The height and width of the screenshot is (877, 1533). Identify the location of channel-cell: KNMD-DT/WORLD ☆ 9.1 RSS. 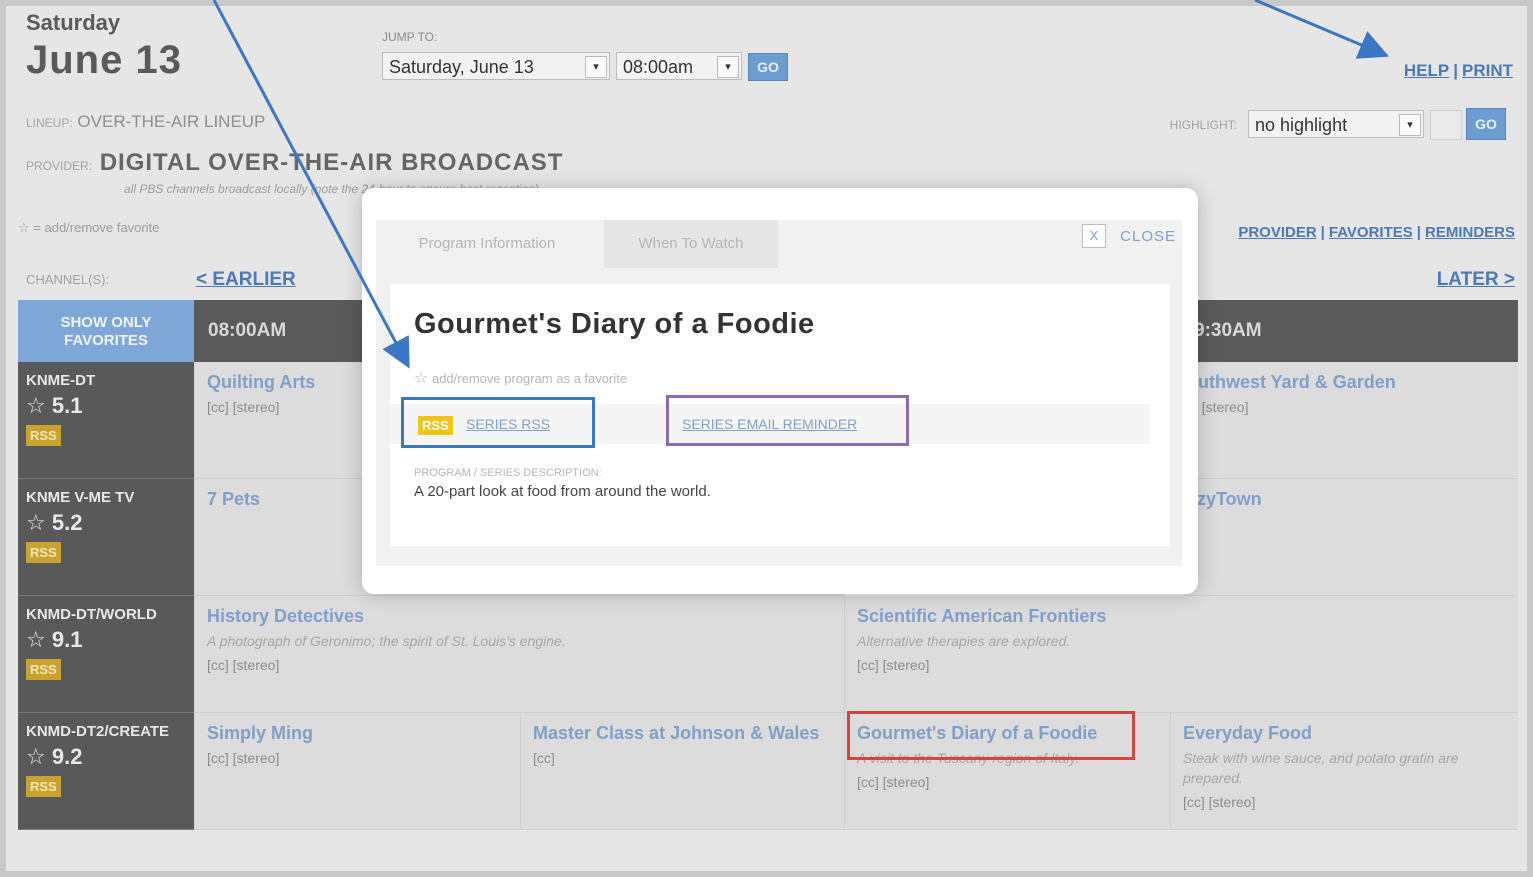
(106, 654).